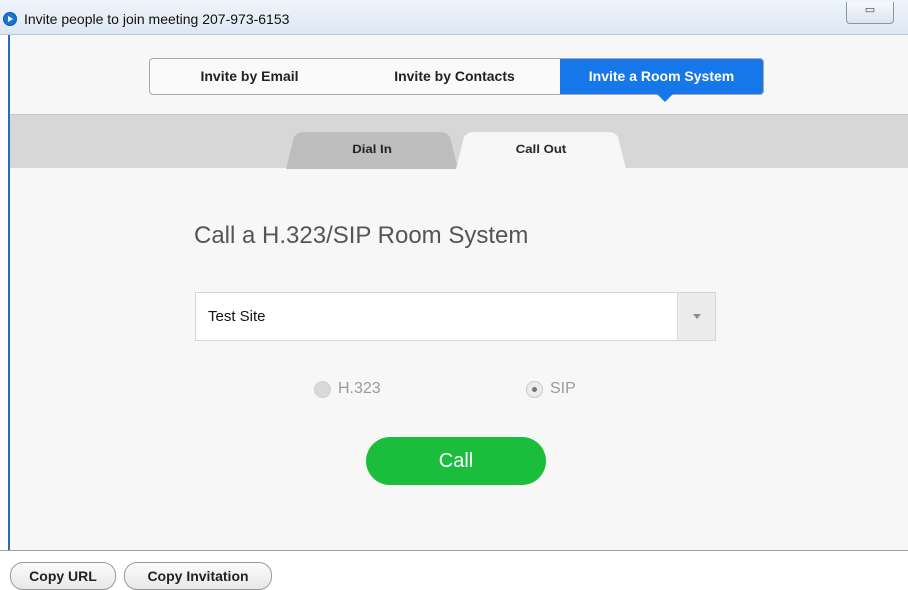 The image size is (908, 590). What do you see at coordinates (696, 316) in the screenshot?
I see `chevron-down-icon` at bounding box center [696, 316].